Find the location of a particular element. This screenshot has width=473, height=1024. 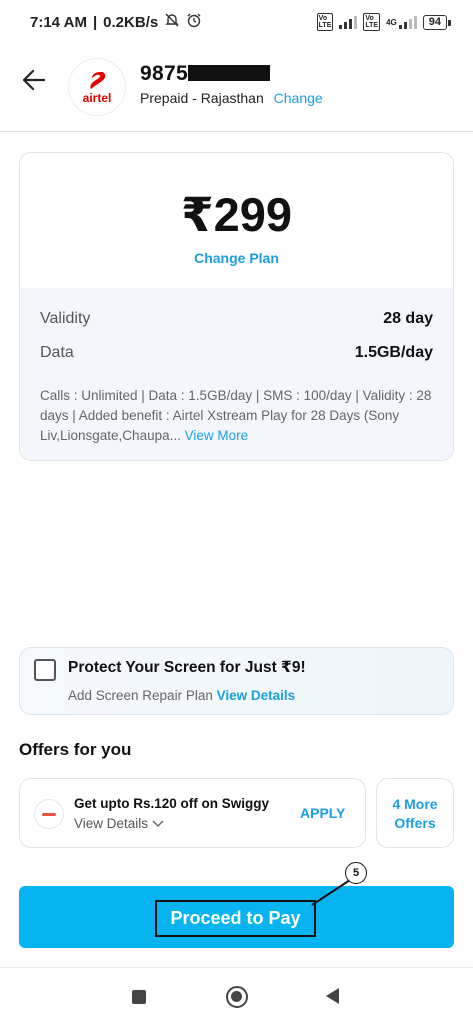

header: airtel 9875 Prepaid - Rajasthan Change is located at coordinates (236, 88).